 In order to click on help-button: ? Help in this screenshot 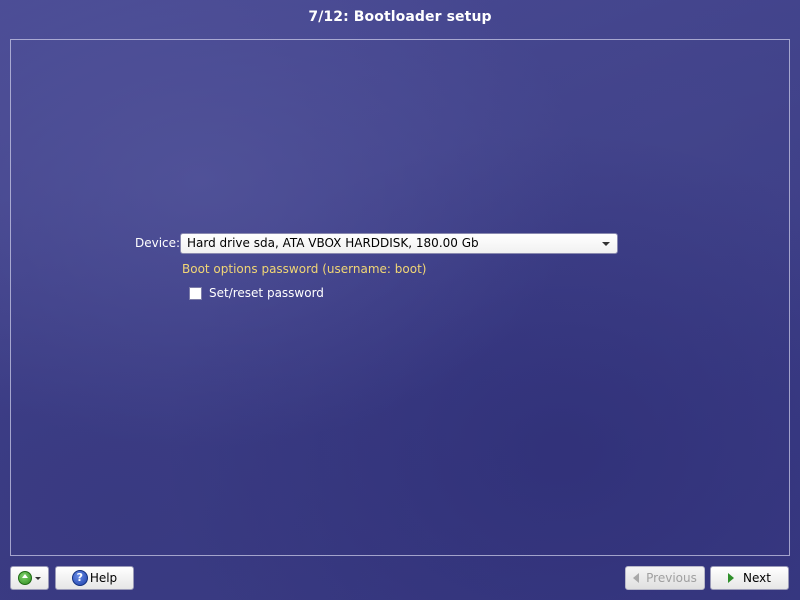, I will do `click(94, 578)`.